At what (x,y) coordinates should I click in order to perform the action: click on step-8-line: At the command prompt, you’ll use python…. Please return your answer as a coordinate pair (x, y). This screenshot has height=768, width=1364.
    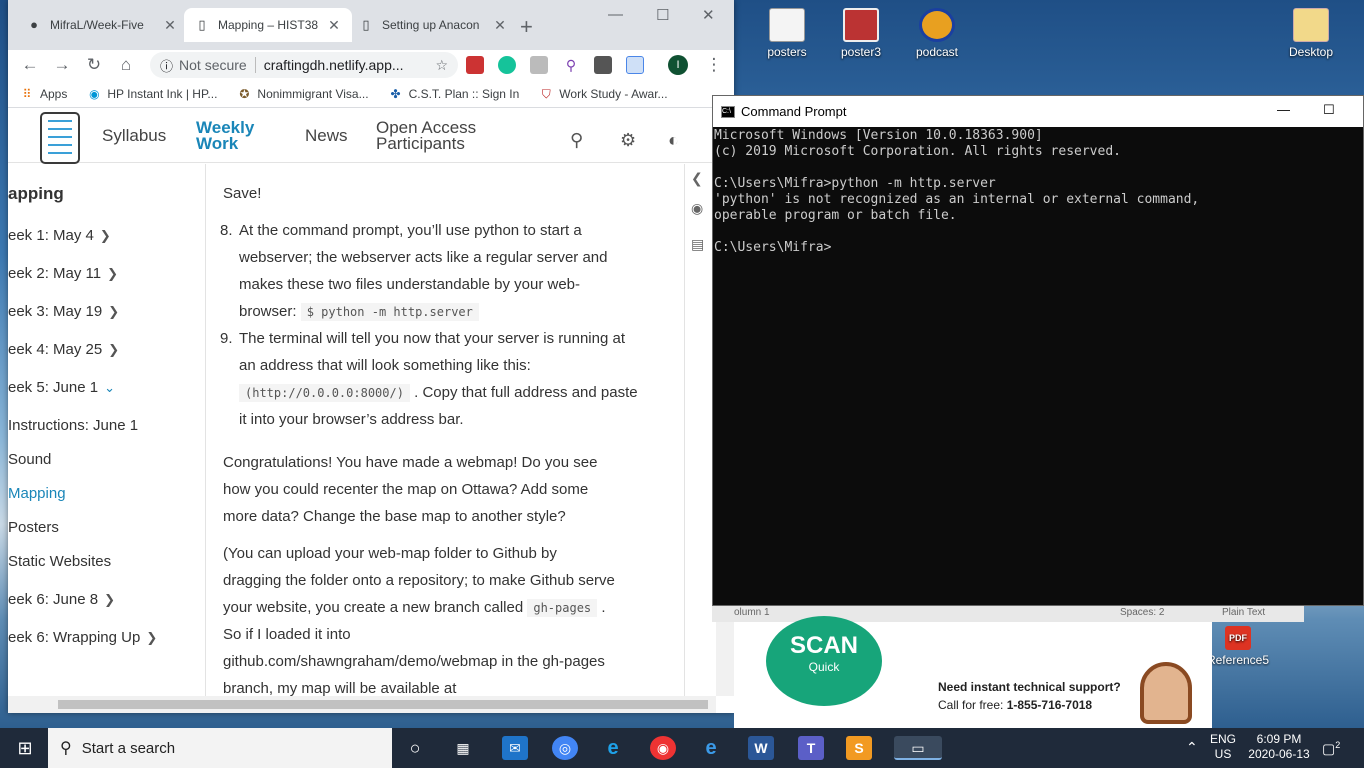
    Looking at the image, I should click on (410, 230).